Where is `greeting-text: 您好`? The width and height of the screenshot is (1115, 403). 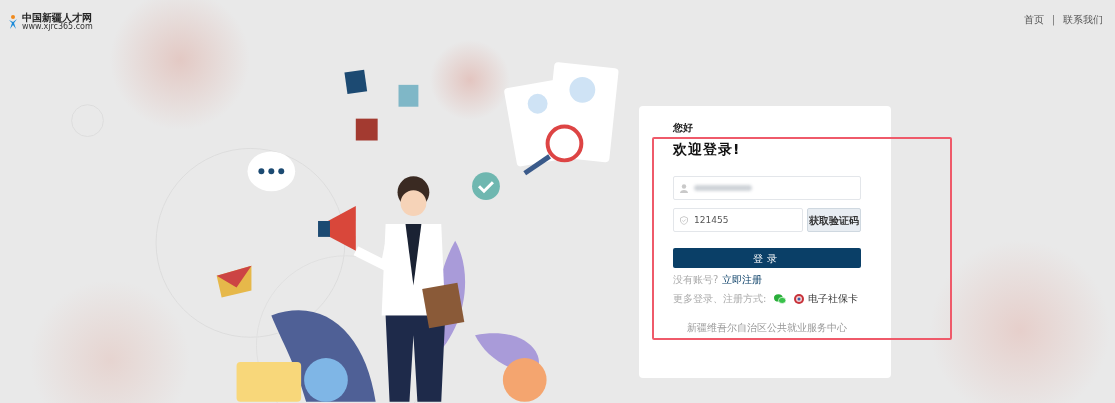 greeting-text: 您好 is located at coordinates (683, 128).